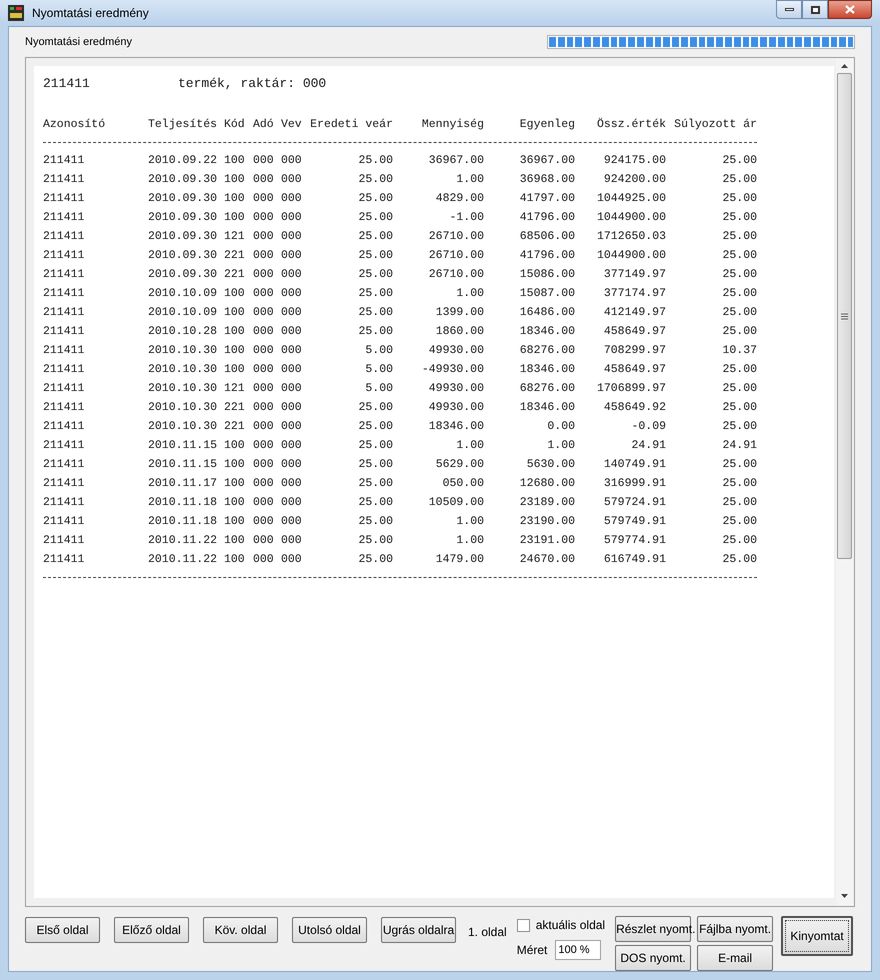 This screenshot has width=880, height=980. I want to click on table-cell: 050.00, so click(463, 483).